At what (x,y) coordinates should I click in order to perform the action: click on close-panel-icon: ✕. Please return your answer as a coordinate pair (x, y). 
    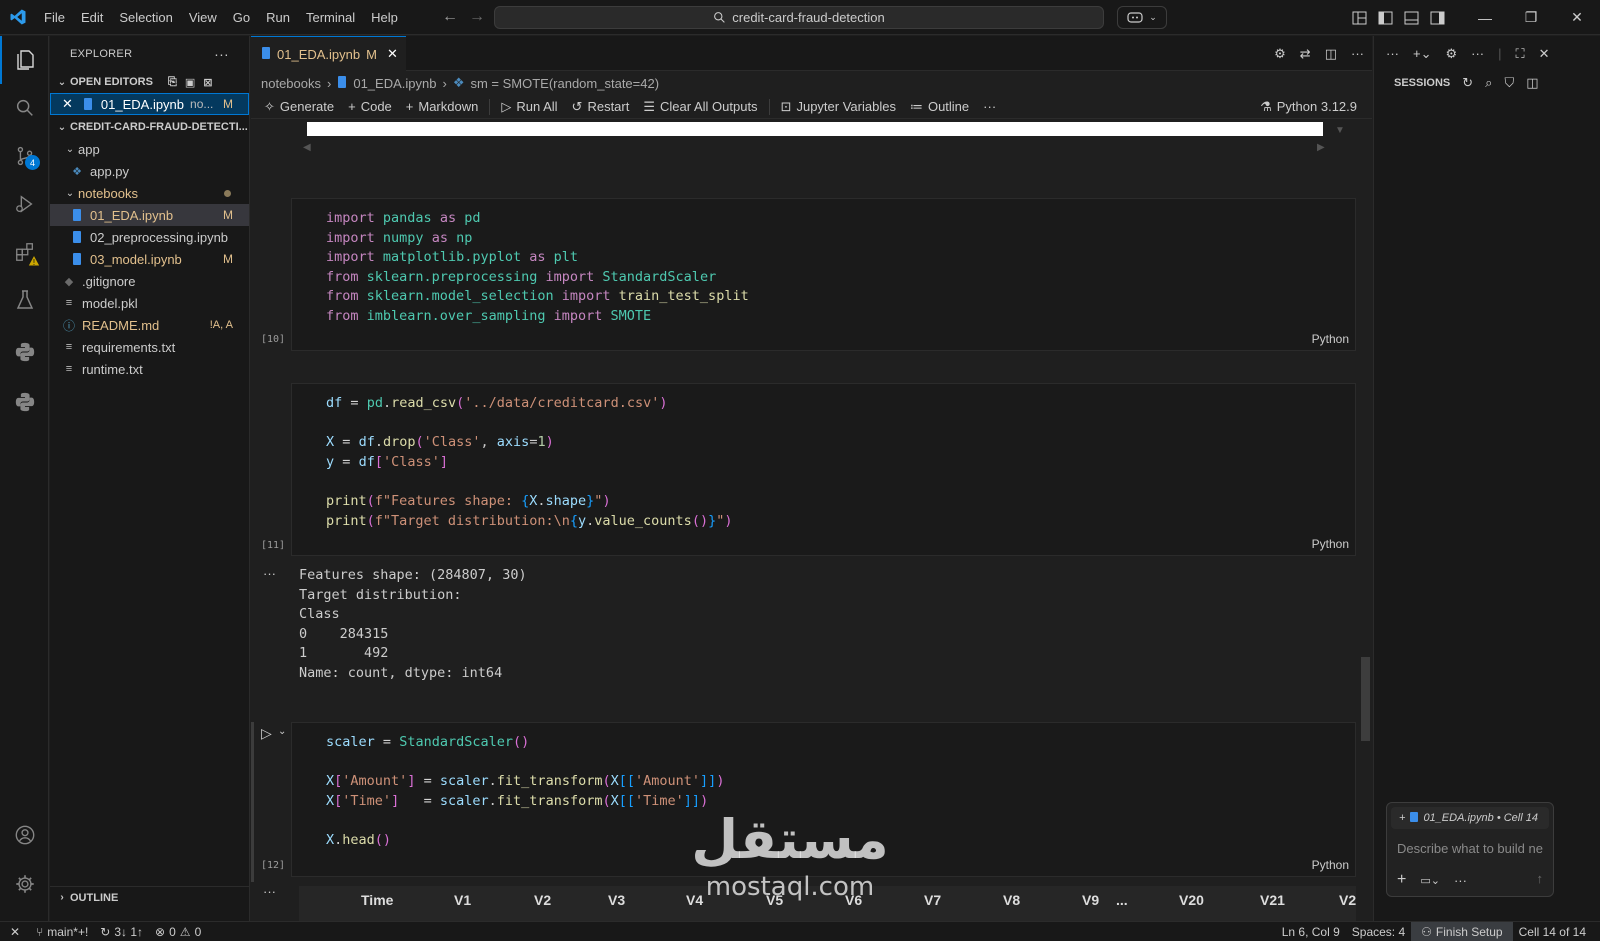
    Looking at the image, I should click on (1544, 54).